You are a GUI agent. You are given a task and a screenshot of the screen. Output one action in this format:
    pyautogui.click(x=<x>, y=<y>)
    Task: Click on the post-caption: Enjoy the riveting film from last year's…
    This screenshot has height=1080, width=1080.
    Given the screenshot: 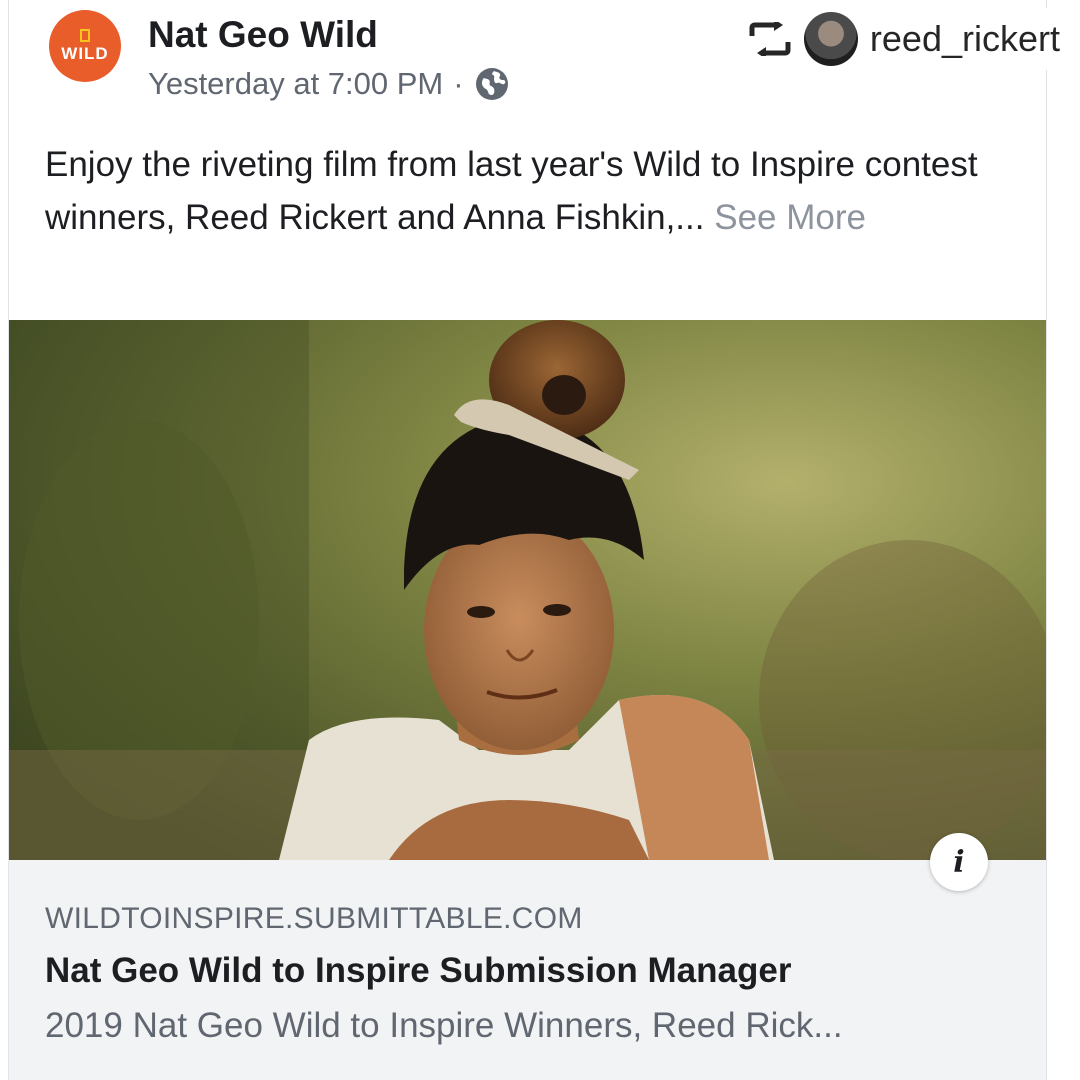 What is the action you would take?
    pyautogui.click(x=525, y=191)
    